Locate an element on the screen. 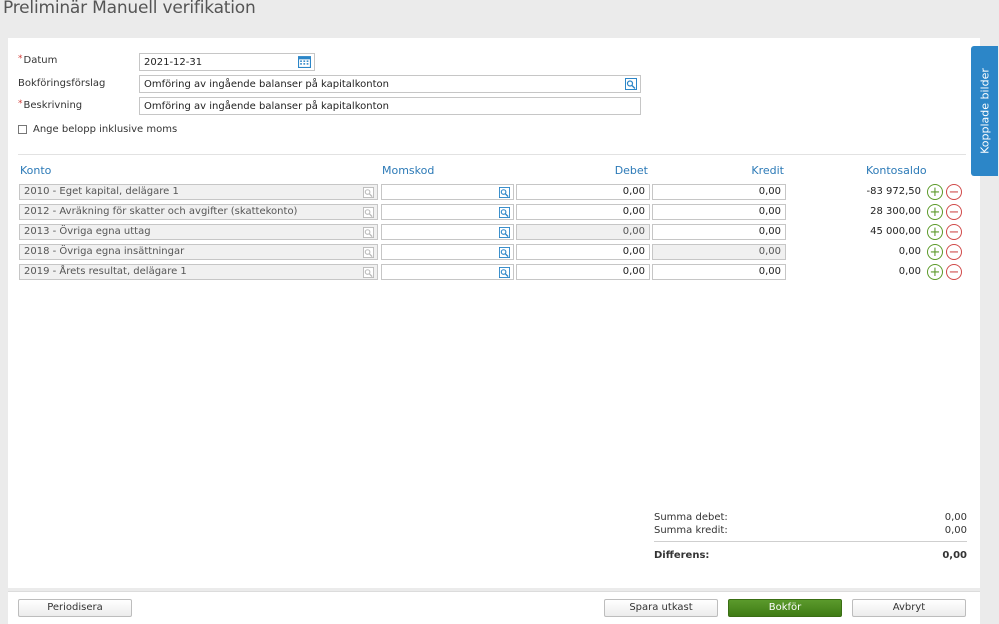 This screenshot has height=624, width=999. header-momskod: Momskod is located at coordinates (408, 170).